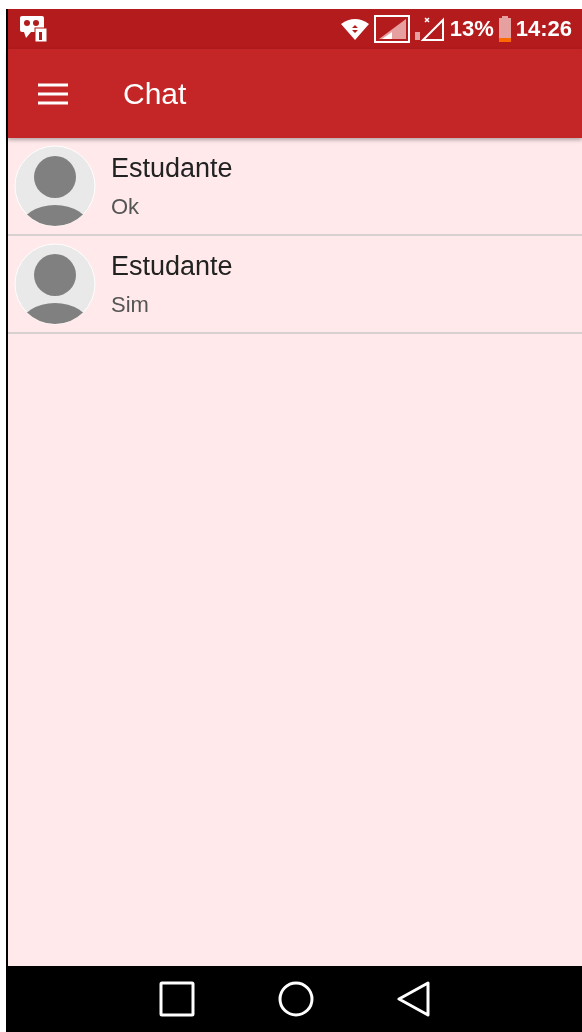 The image size is (582, 1032). What do you see at coordinates (34, 29) in the screenshot?
I see `voicemail-icon` at bounding box center [34, 29].